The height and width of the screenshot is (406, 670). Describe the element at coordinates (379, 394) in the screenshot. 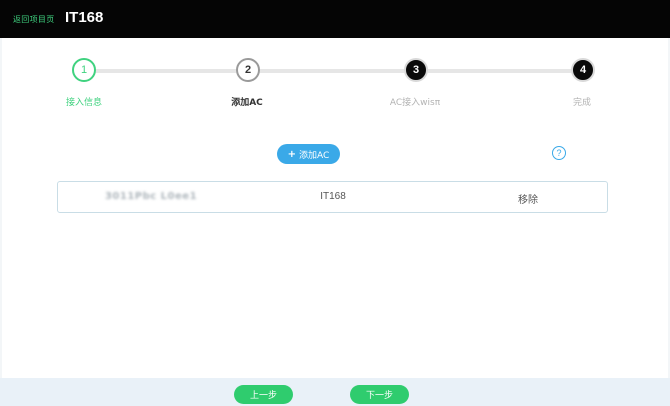

I see `next-step-button: 下一步` at that location.